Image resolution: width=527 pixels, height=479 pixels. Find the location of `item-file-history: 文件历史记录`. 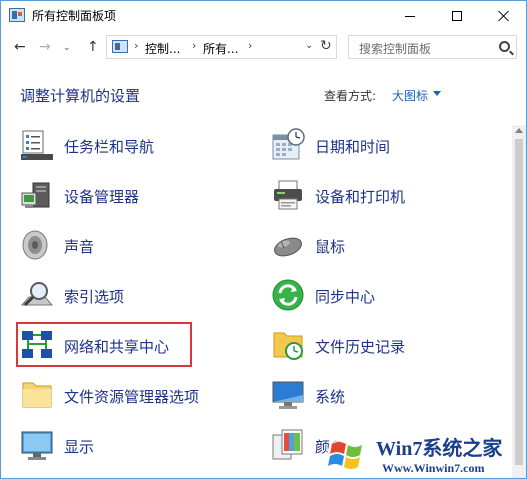

item-file-history: 文件历史记录 is located at coordinates (385, 347).